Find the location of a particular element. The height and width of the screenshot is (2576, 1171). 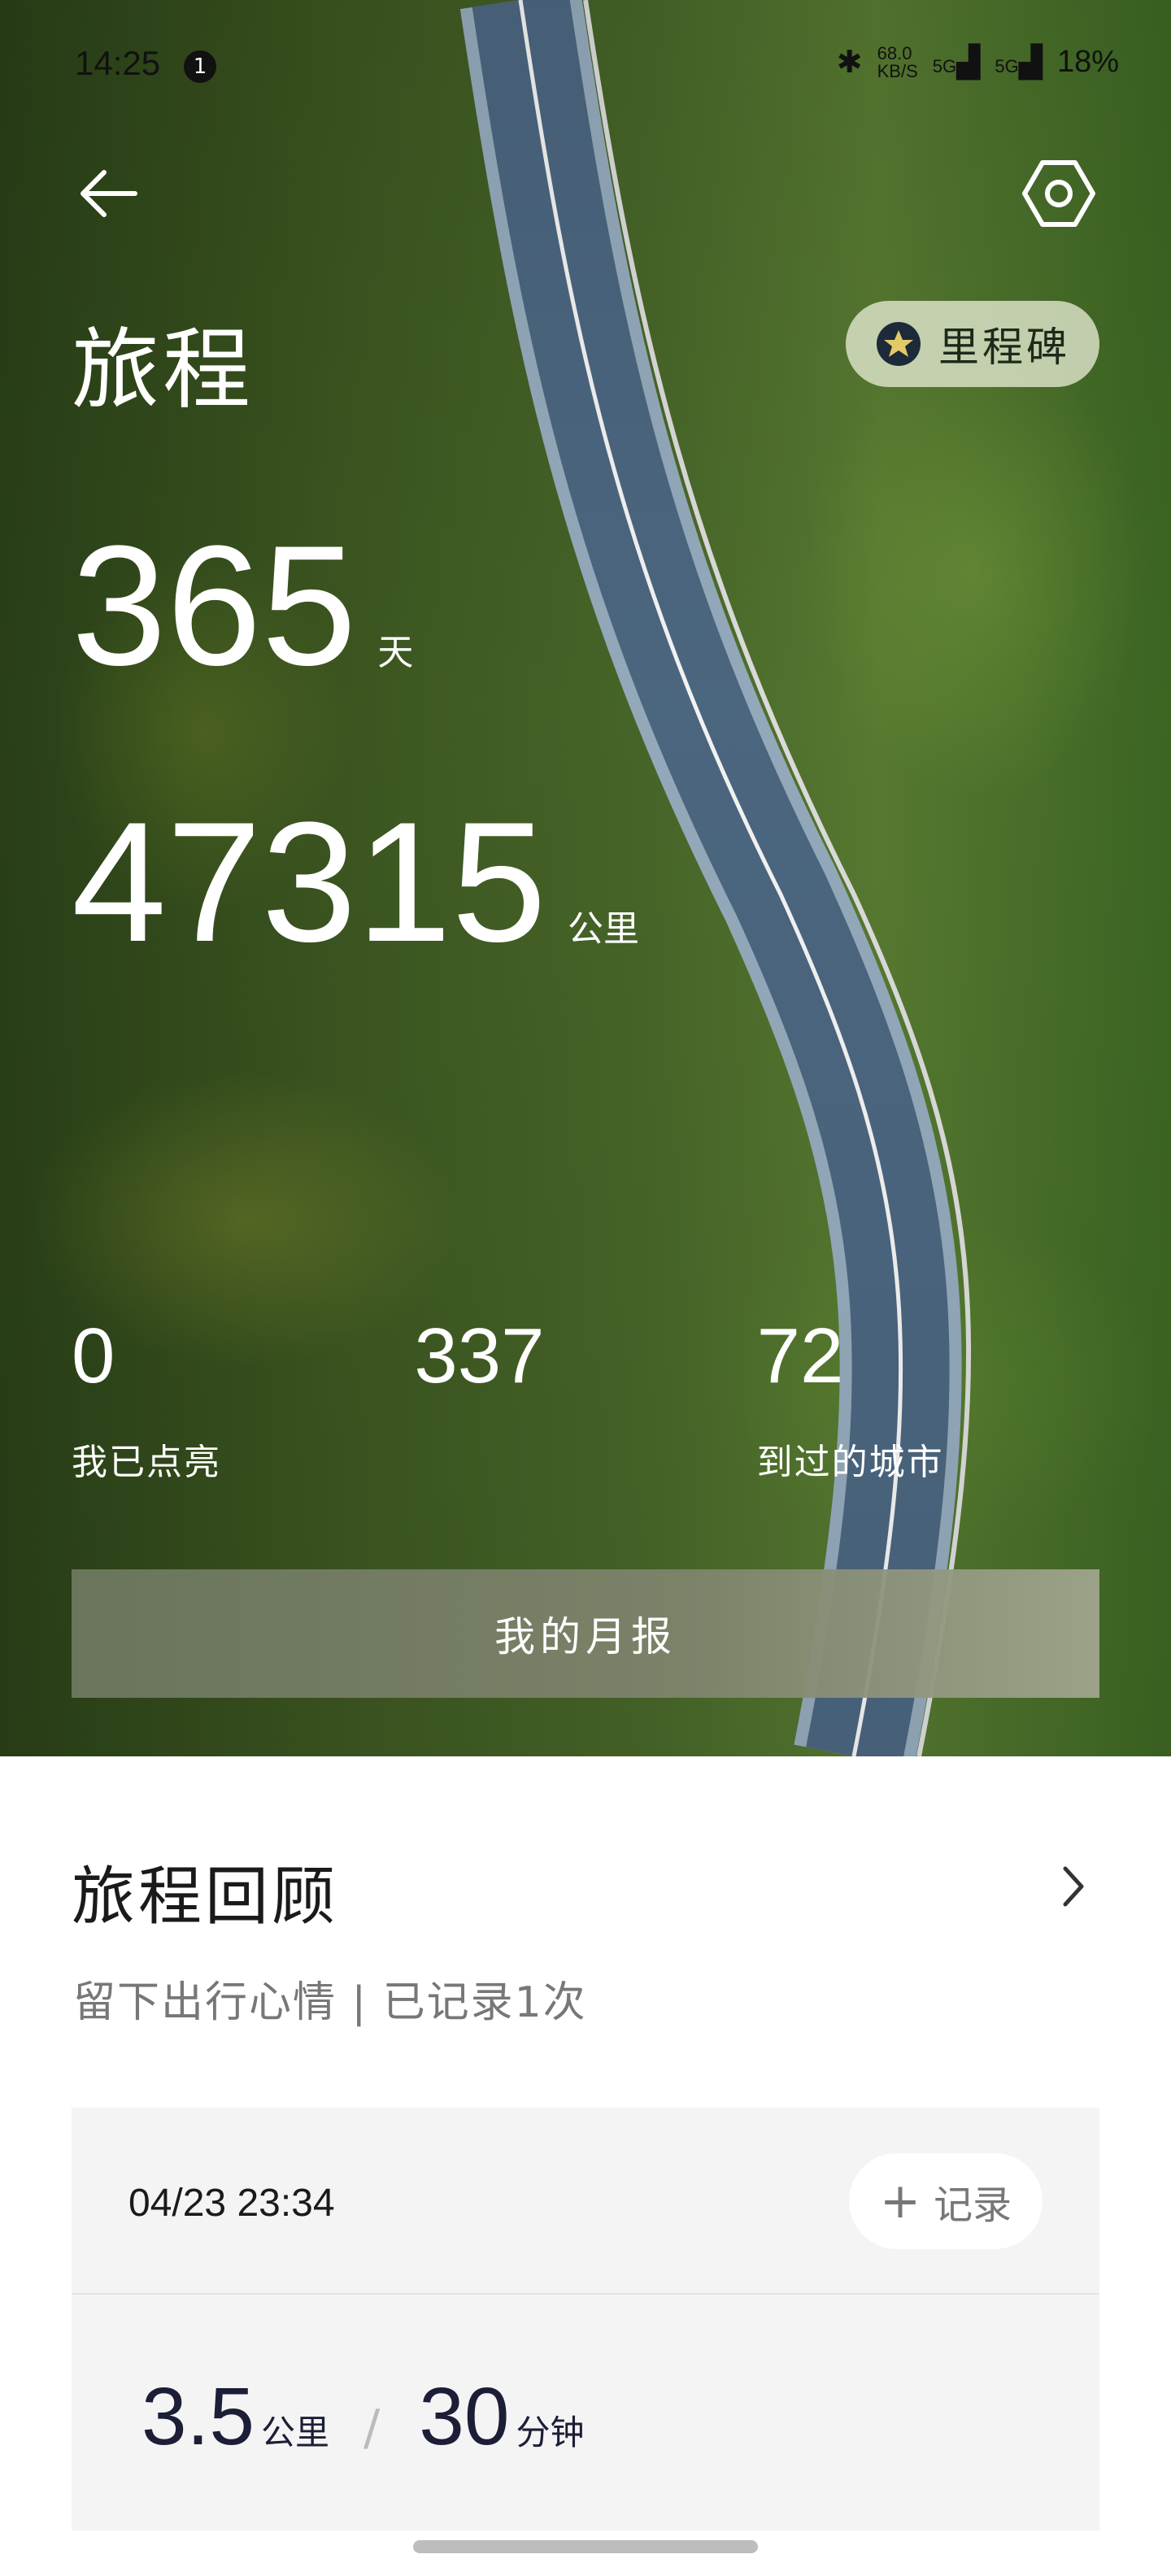

net-speed-value: 68.0 is located at coordinates (894, 53).